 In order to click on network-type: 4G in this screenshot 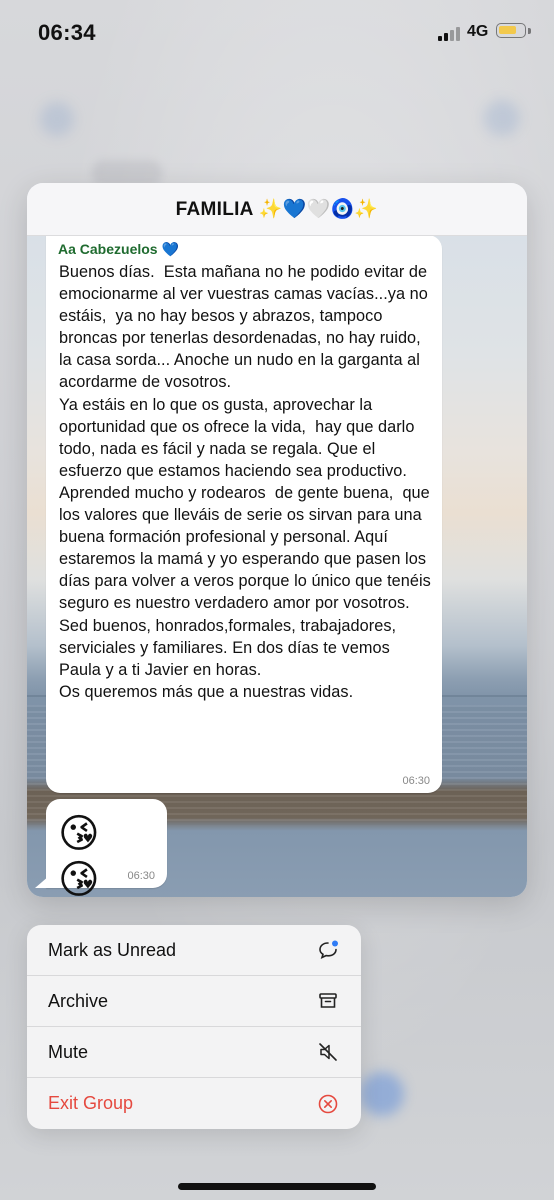, I will do `click(478, 31)`.